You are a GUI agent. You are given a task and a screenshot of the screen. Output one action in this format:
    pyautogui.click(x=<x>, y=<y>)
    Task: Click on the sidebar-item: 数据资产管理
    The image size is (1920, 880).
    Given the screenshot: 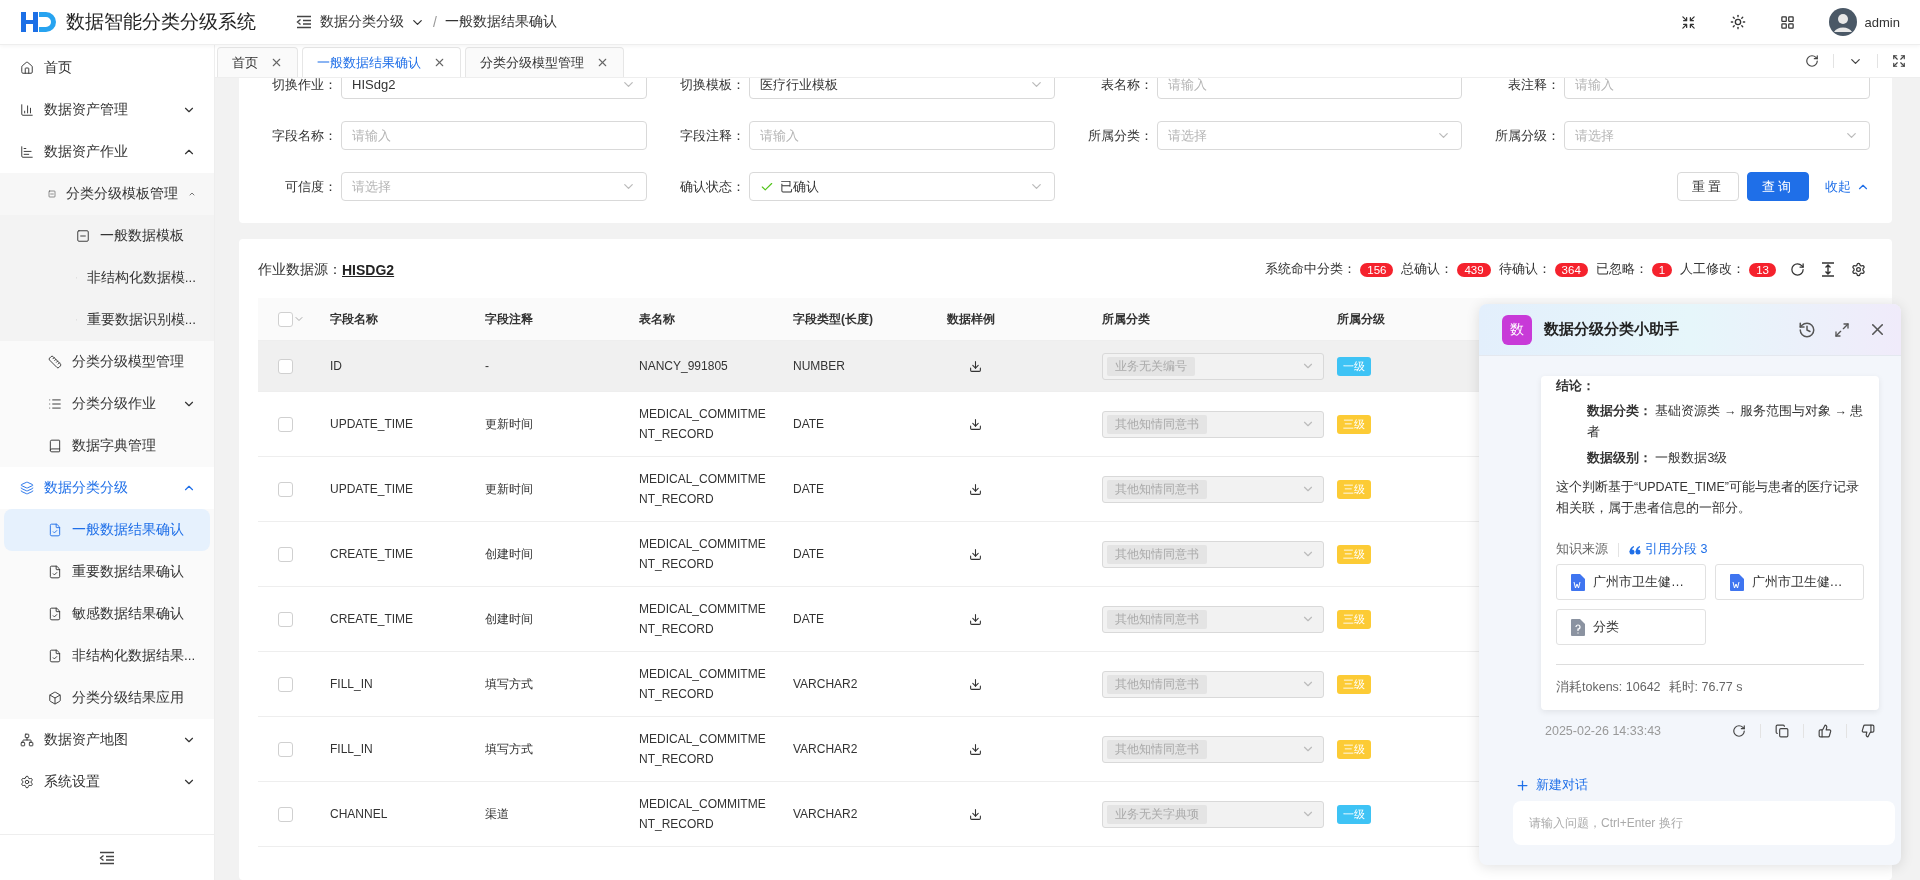 What is the action you would take?
    pyautogui.click(x=107, y=110)
    